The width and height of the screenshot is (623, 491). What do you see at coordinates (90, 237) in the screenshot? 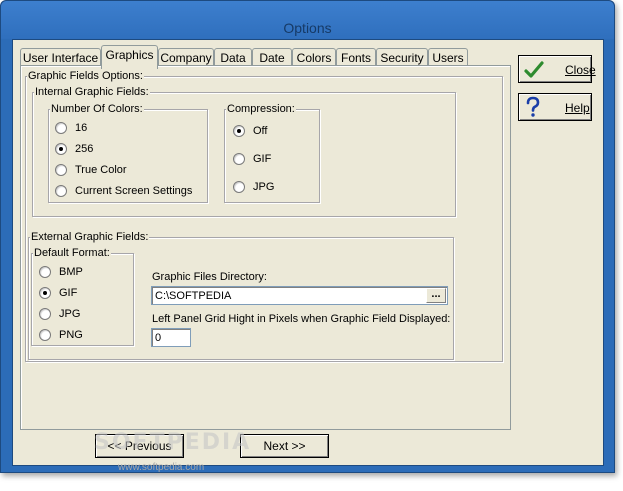
I see `external-graphic-fields-legend: External Graphic Fields:` at bounding box center [90, 237].